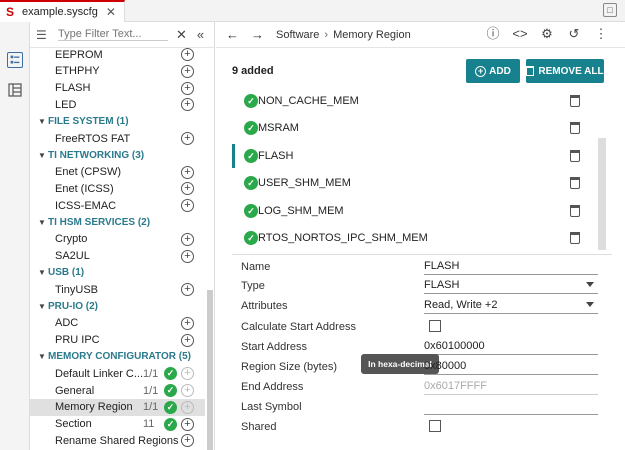 This screenshot has width=625, height=450. I want to click on type-select: FLASH, so click(511, 285).